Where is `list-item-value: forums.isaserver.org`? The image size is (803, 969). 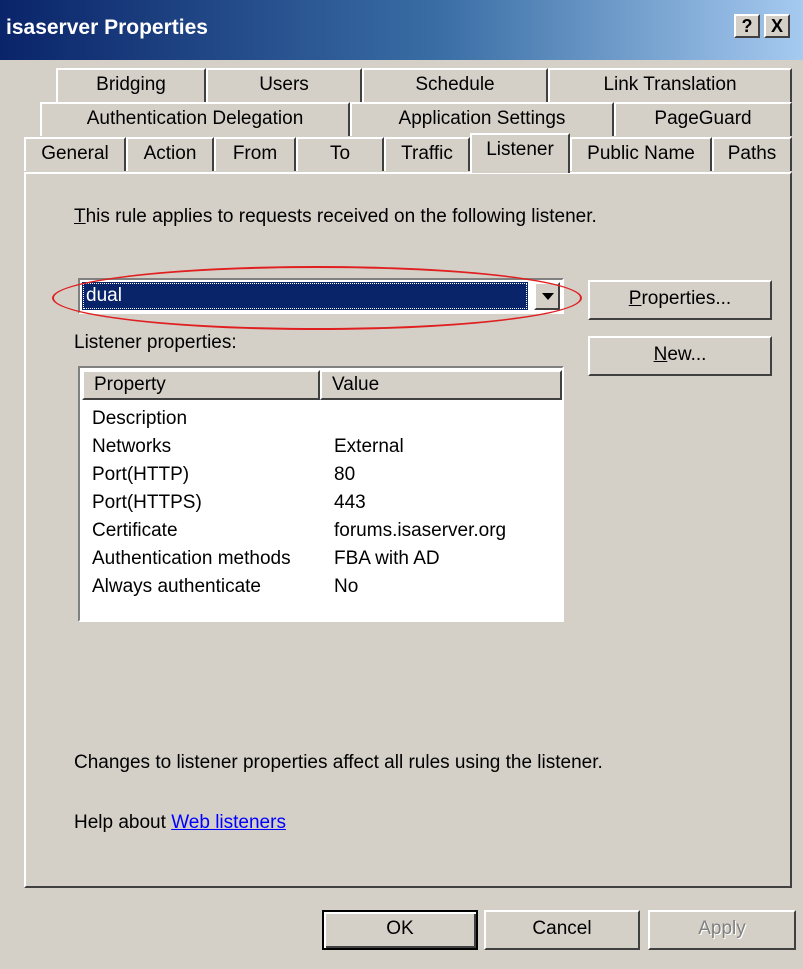
list-item-value: forums.isaserver.org is located at coordinates (420, 530).